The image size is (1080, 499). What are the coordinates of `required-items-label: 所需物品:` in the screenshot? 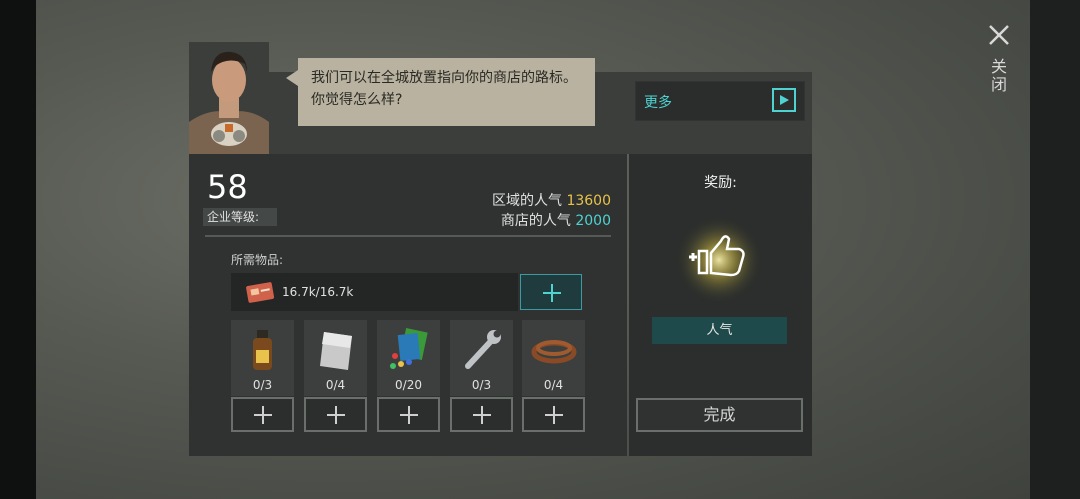 It's located at (257, 260).